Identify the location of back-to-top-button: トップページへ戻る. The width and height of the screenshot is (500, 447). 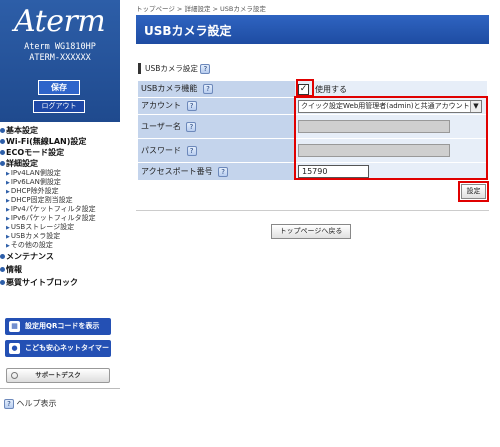
(311, 231).